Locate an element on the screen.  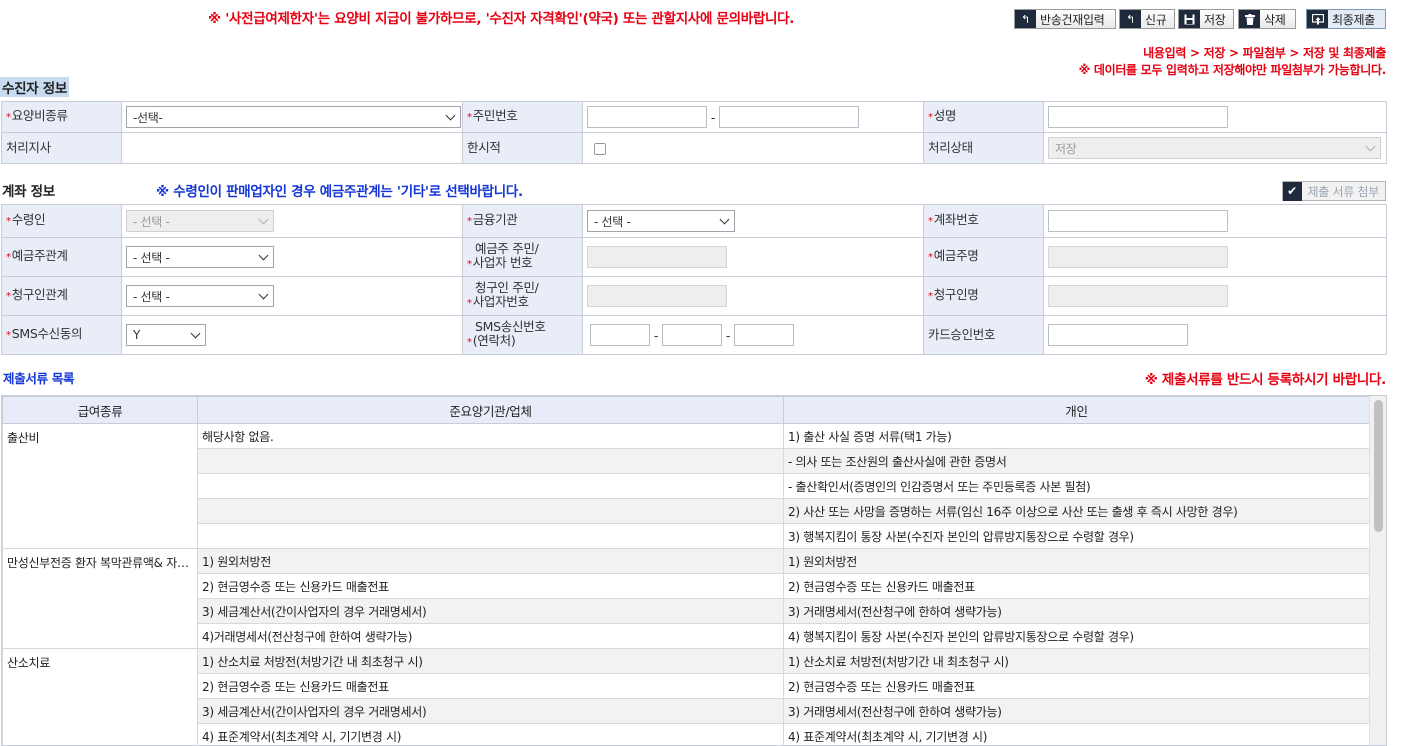
institution-doc-cell: 4)거래명세서(전산청구에 한하여 생략가능) is located at coordinates (490, 636).